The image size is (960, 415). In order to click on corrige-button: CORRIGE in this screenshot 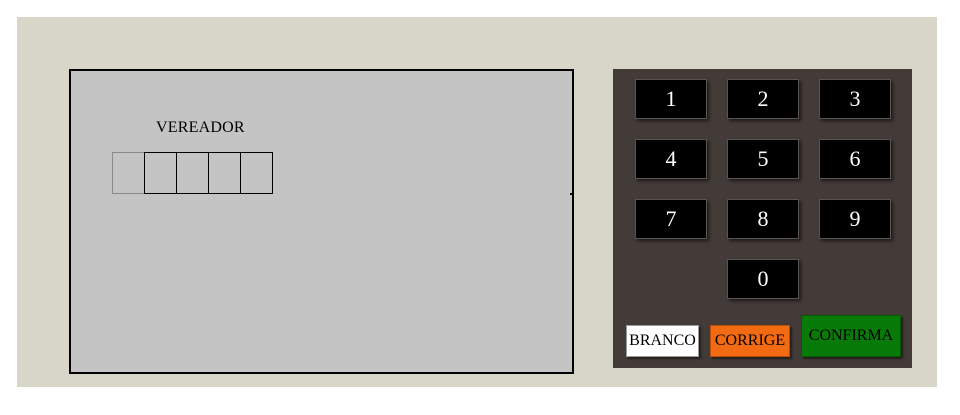, I will do `click(750, 341)`.